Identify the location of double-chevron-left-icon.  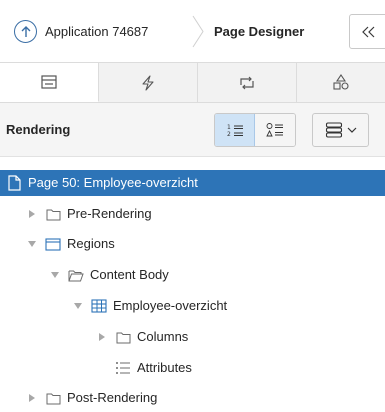
(368, 31).